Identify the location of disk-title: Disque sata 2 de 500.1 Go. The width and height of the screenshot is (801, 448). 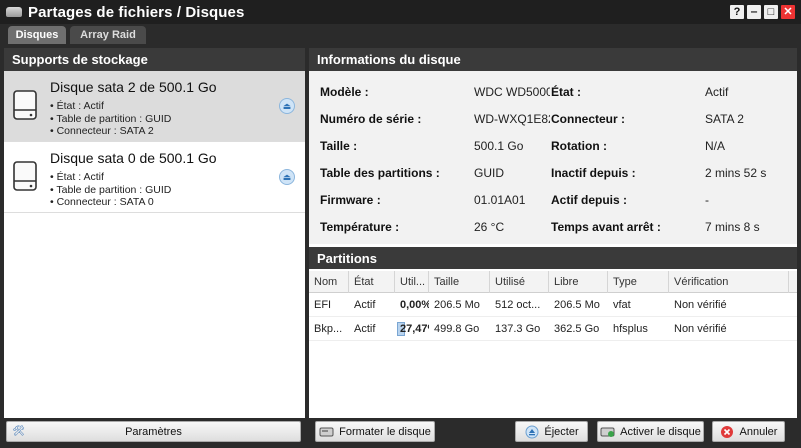
(133, 87).